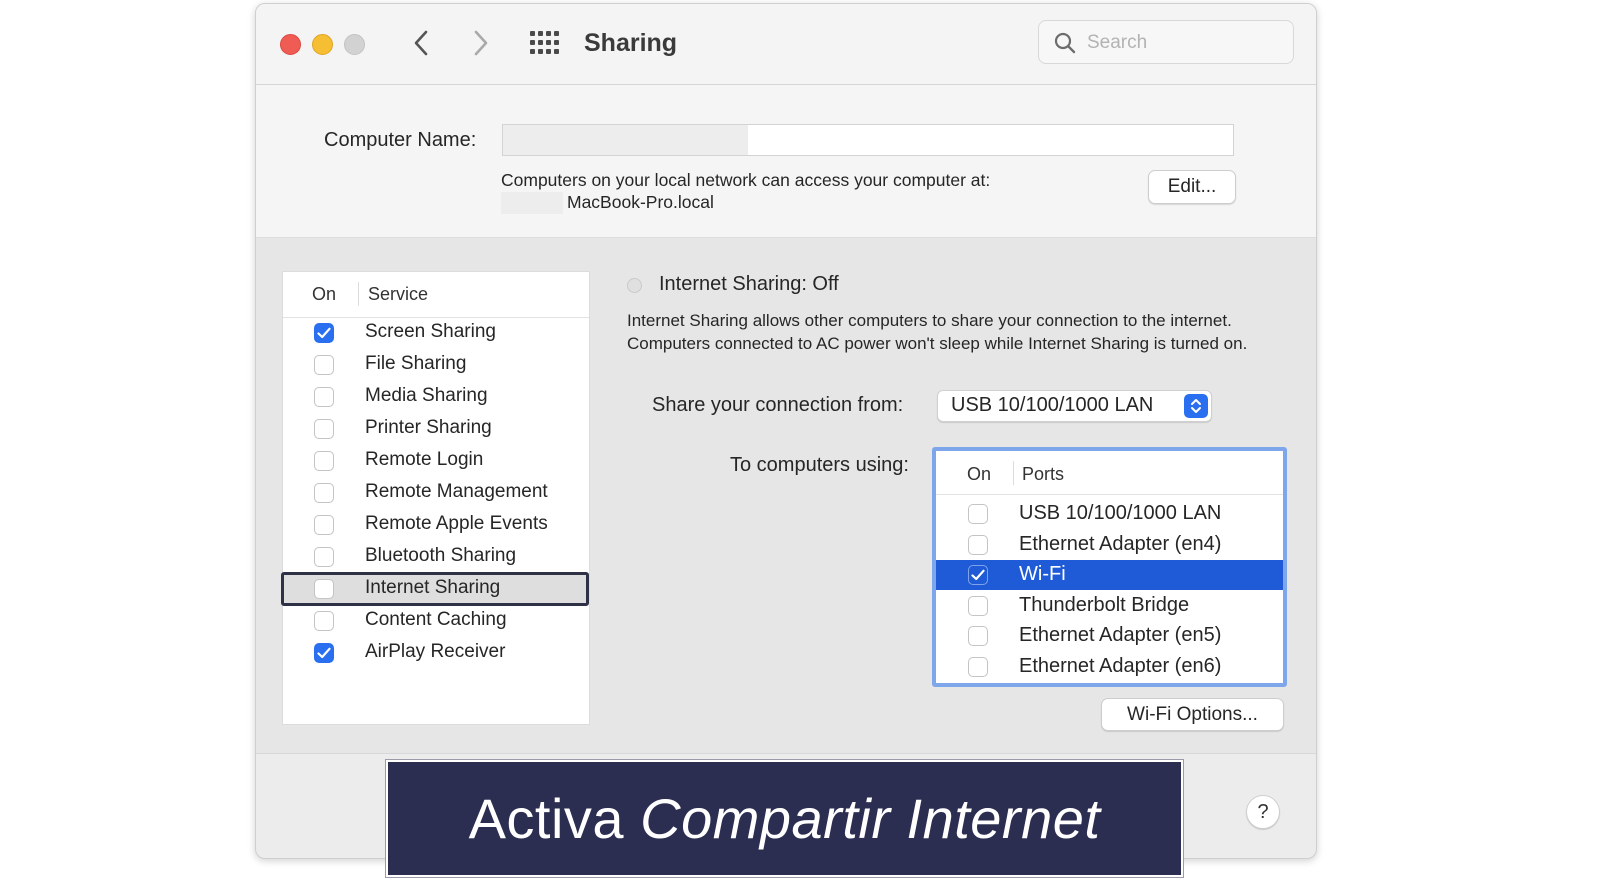  I want to click on port-row: Ethernet Adapter (en6), so click(1109, 667).